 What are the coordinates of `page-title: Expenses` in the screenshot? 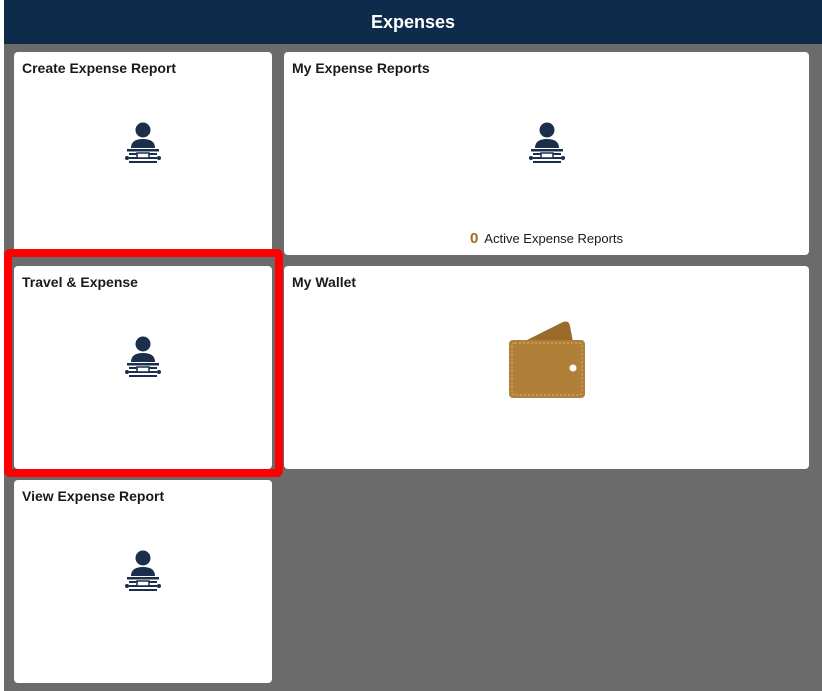 It's located at (413, 21).